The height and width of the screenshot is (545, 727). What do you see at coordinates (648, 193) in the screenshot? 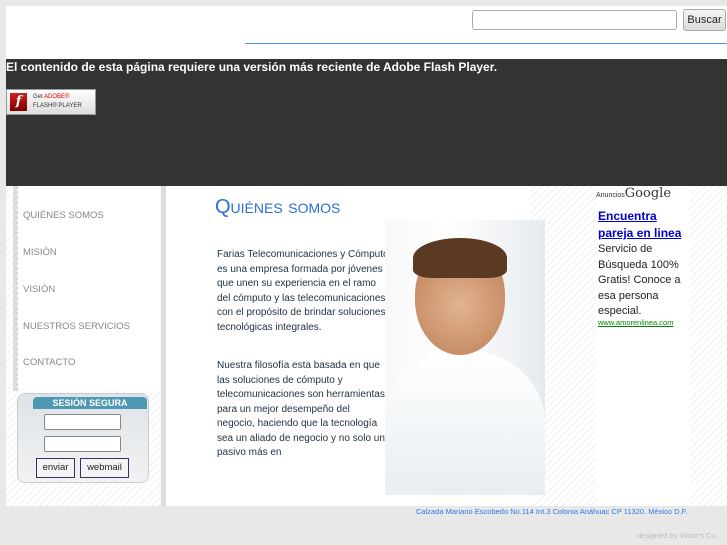
I see `google-logo: Google` at bounding box center [648, 193].